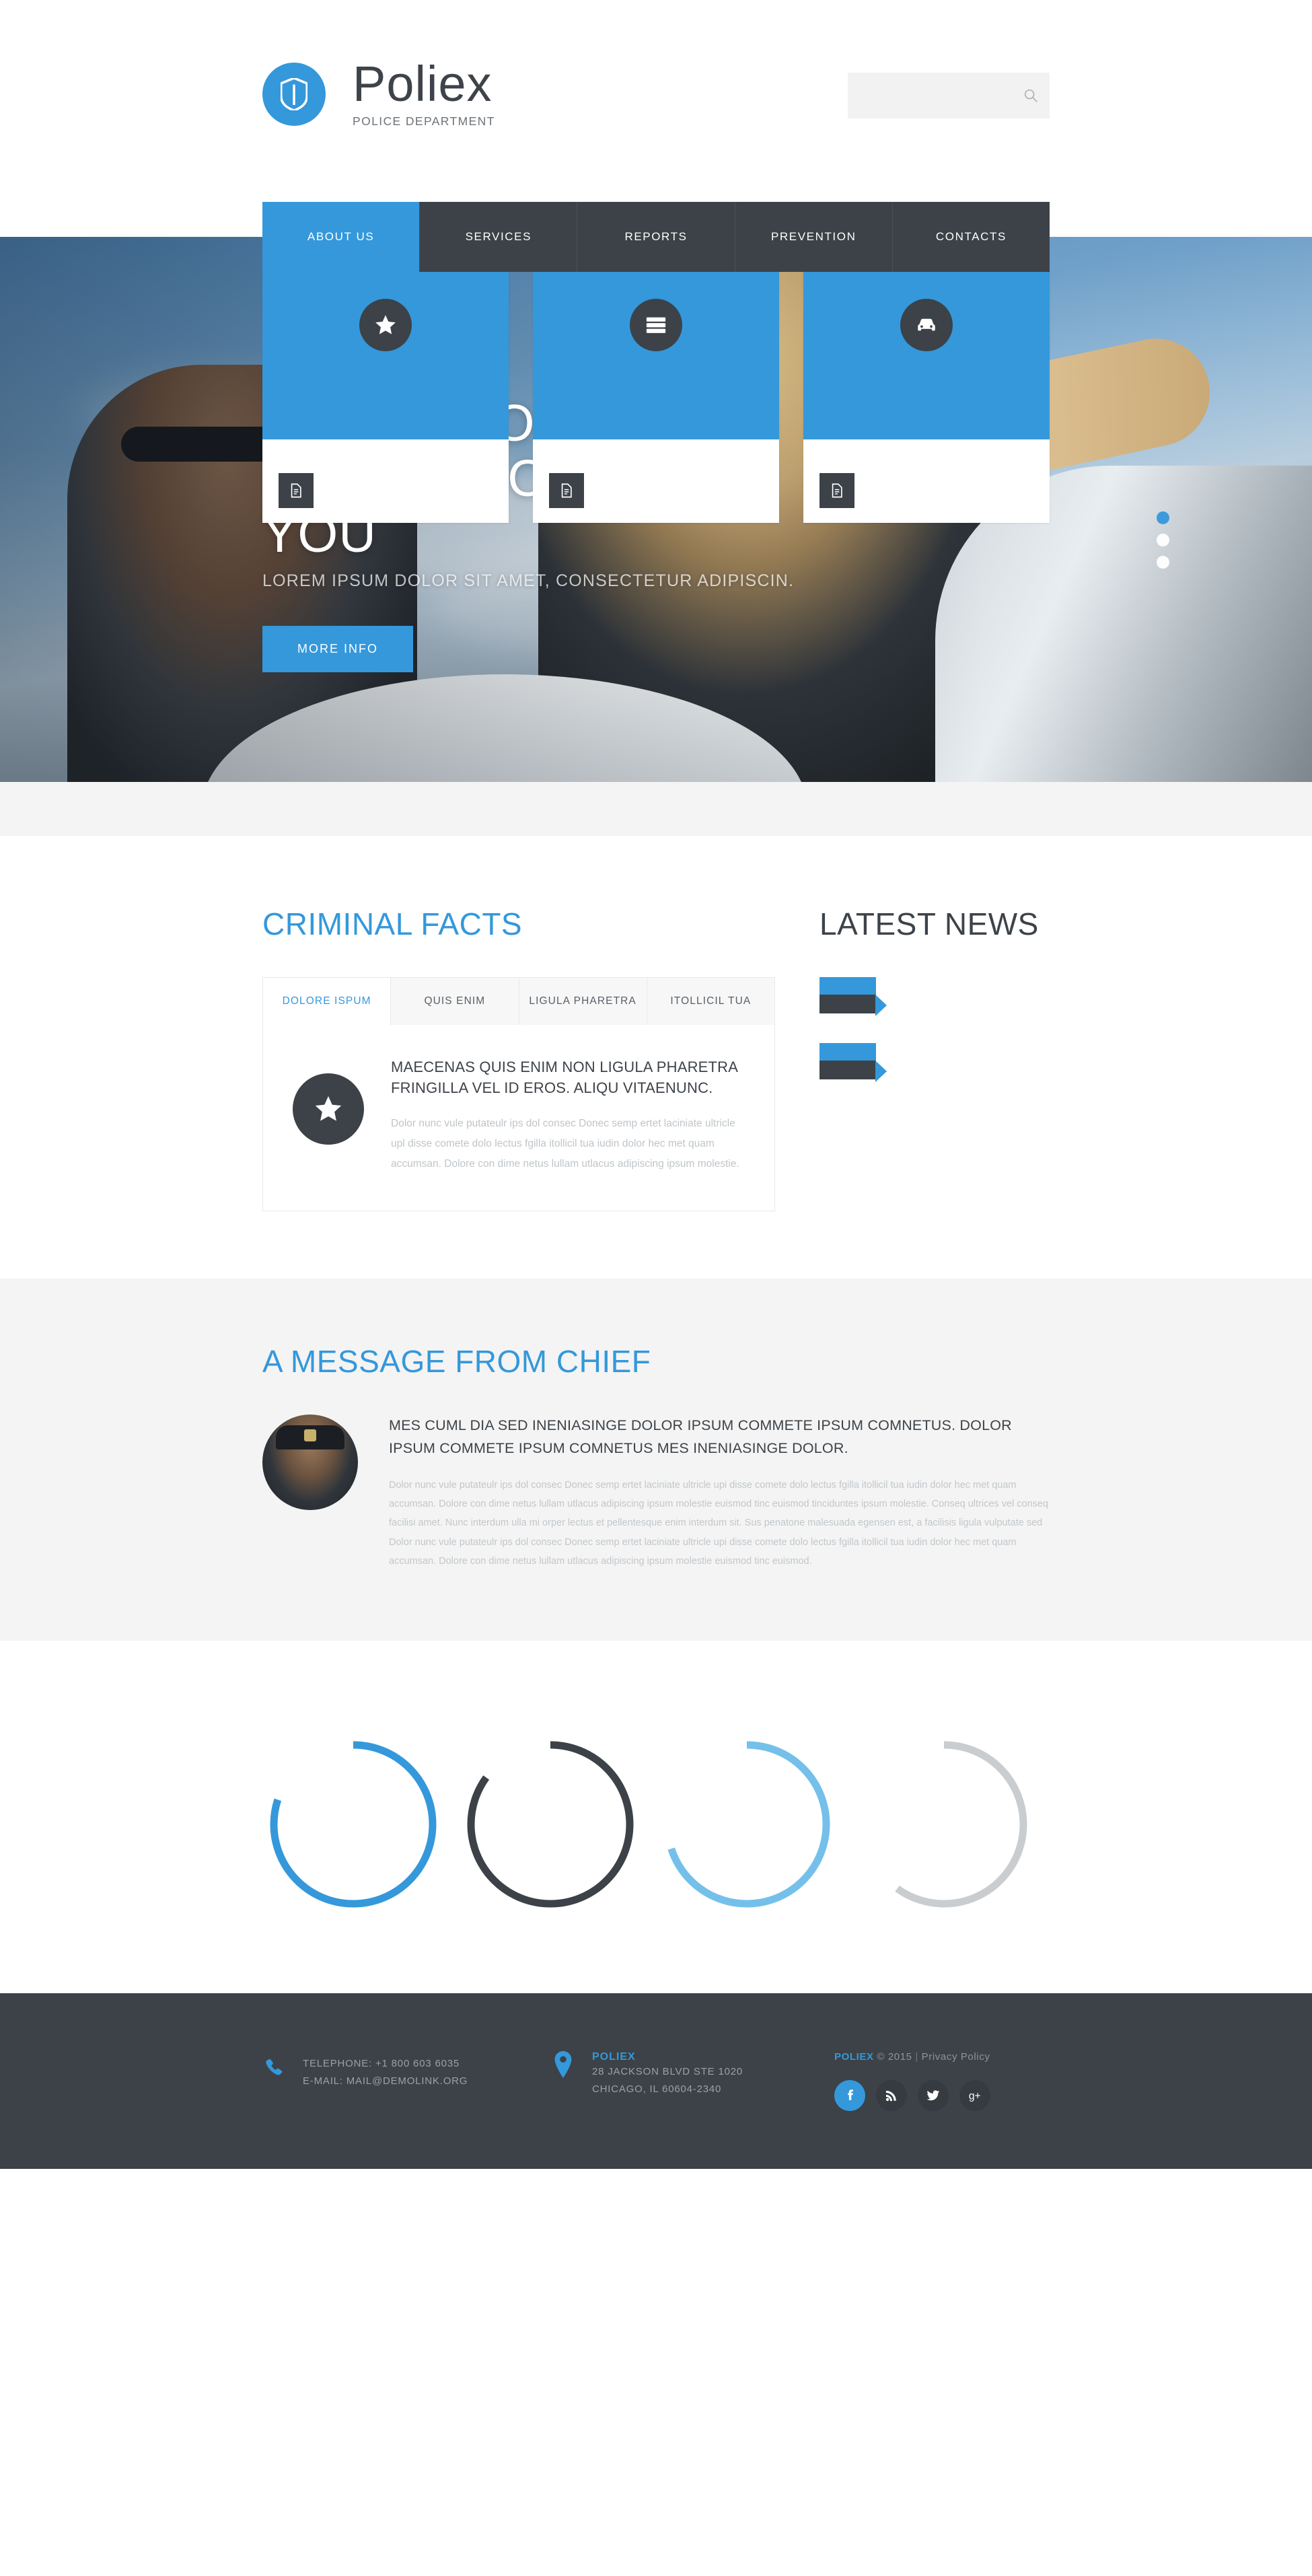  I want to click on nav-item-contacts: CONTACTS, so click(971, 237).